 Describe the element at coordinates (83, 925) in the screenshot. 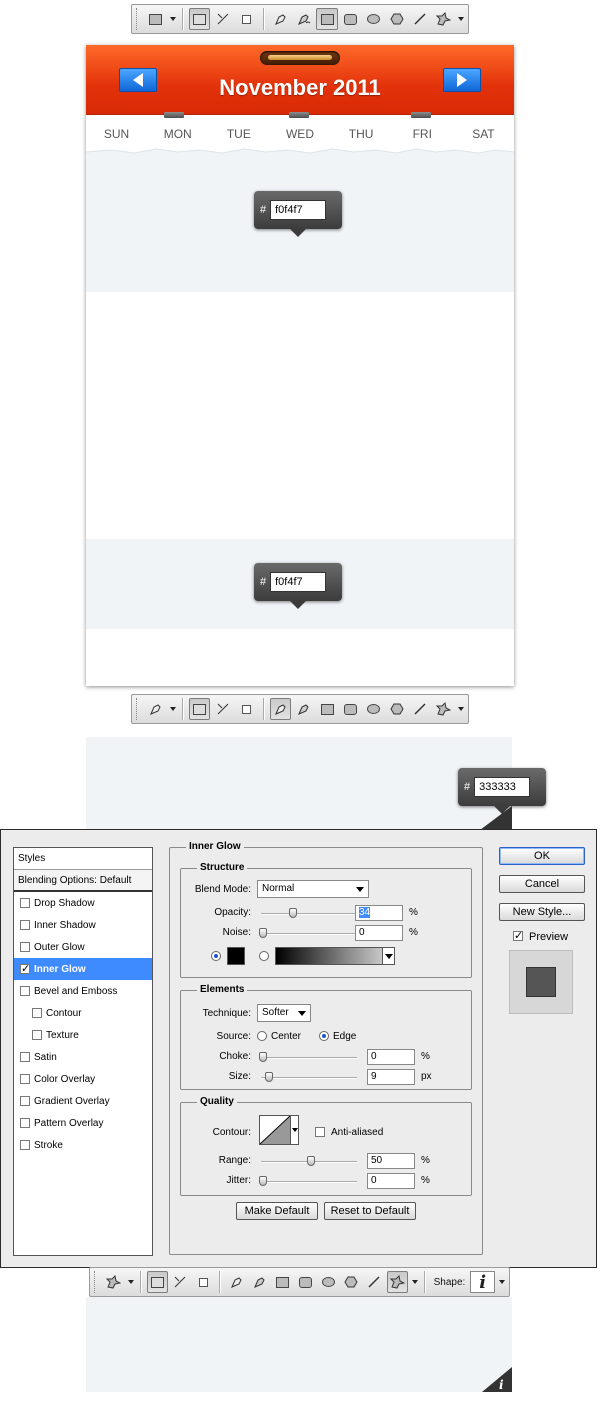

I see `style-item-inner-shadow: Inner Shadow` at that location.